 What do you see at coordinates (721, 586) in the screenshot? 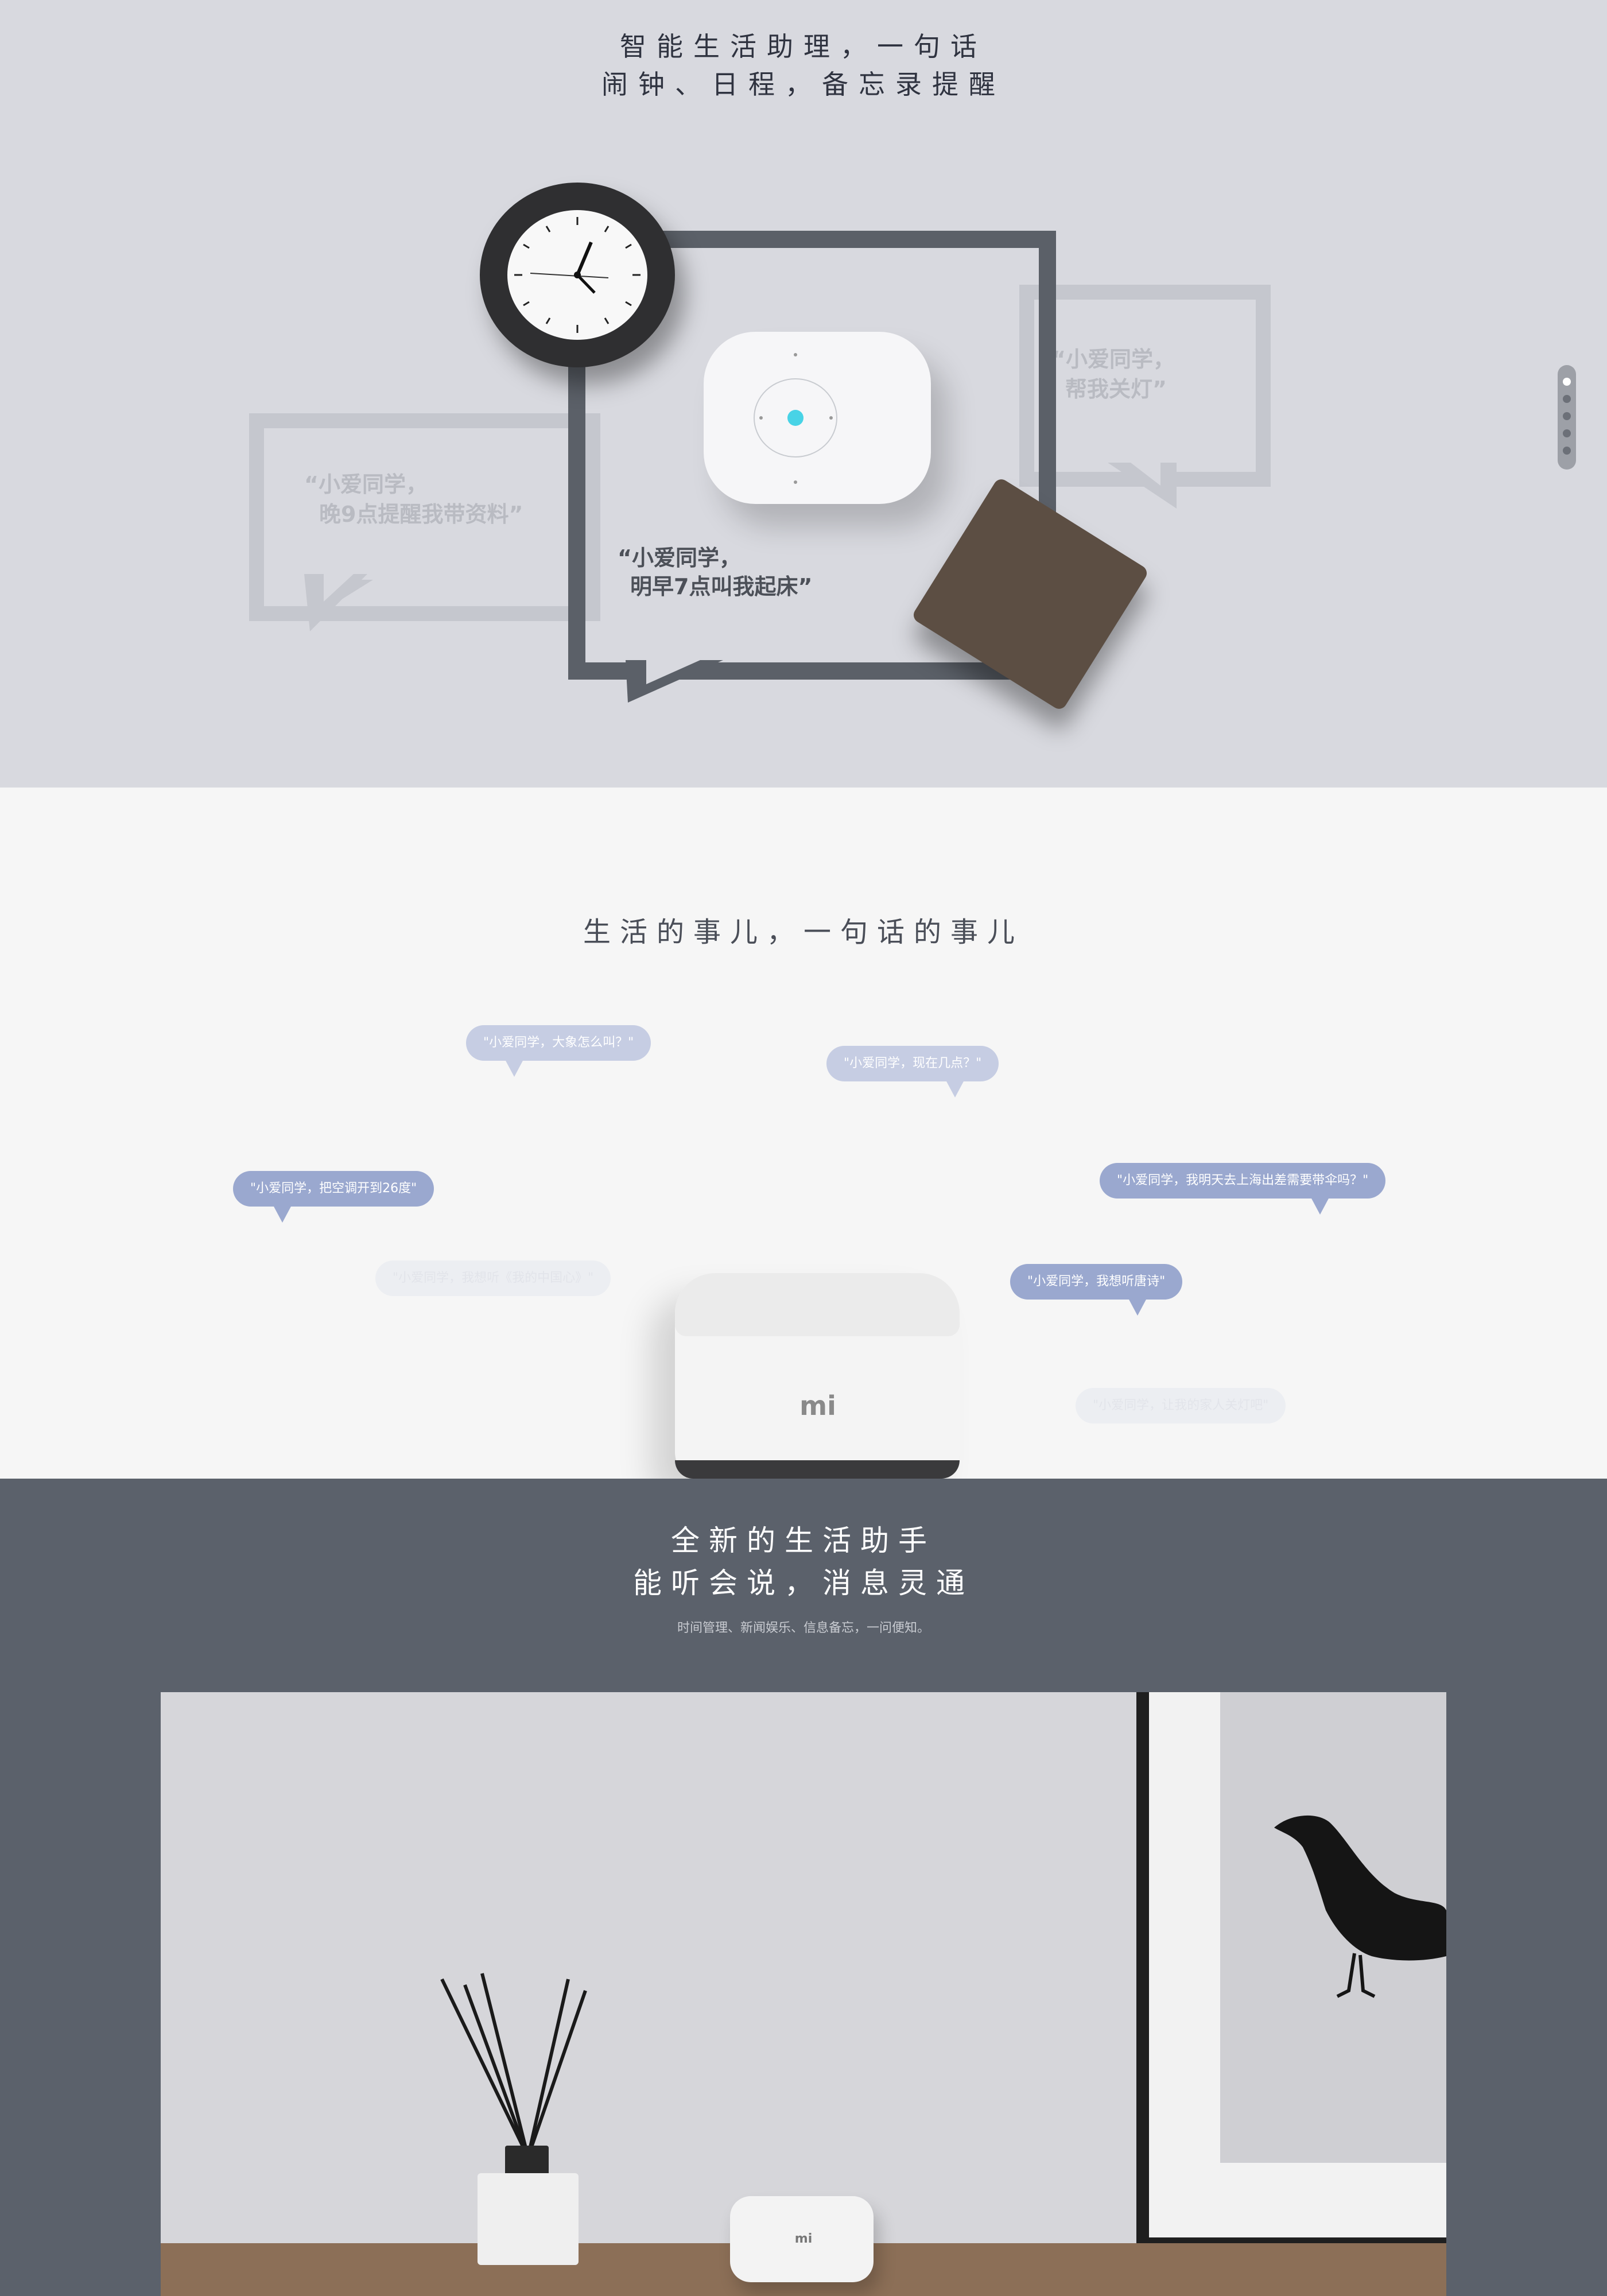
I see `quote-main-line2: 明早7点叫我起床”` at bounding box center [721, 586].